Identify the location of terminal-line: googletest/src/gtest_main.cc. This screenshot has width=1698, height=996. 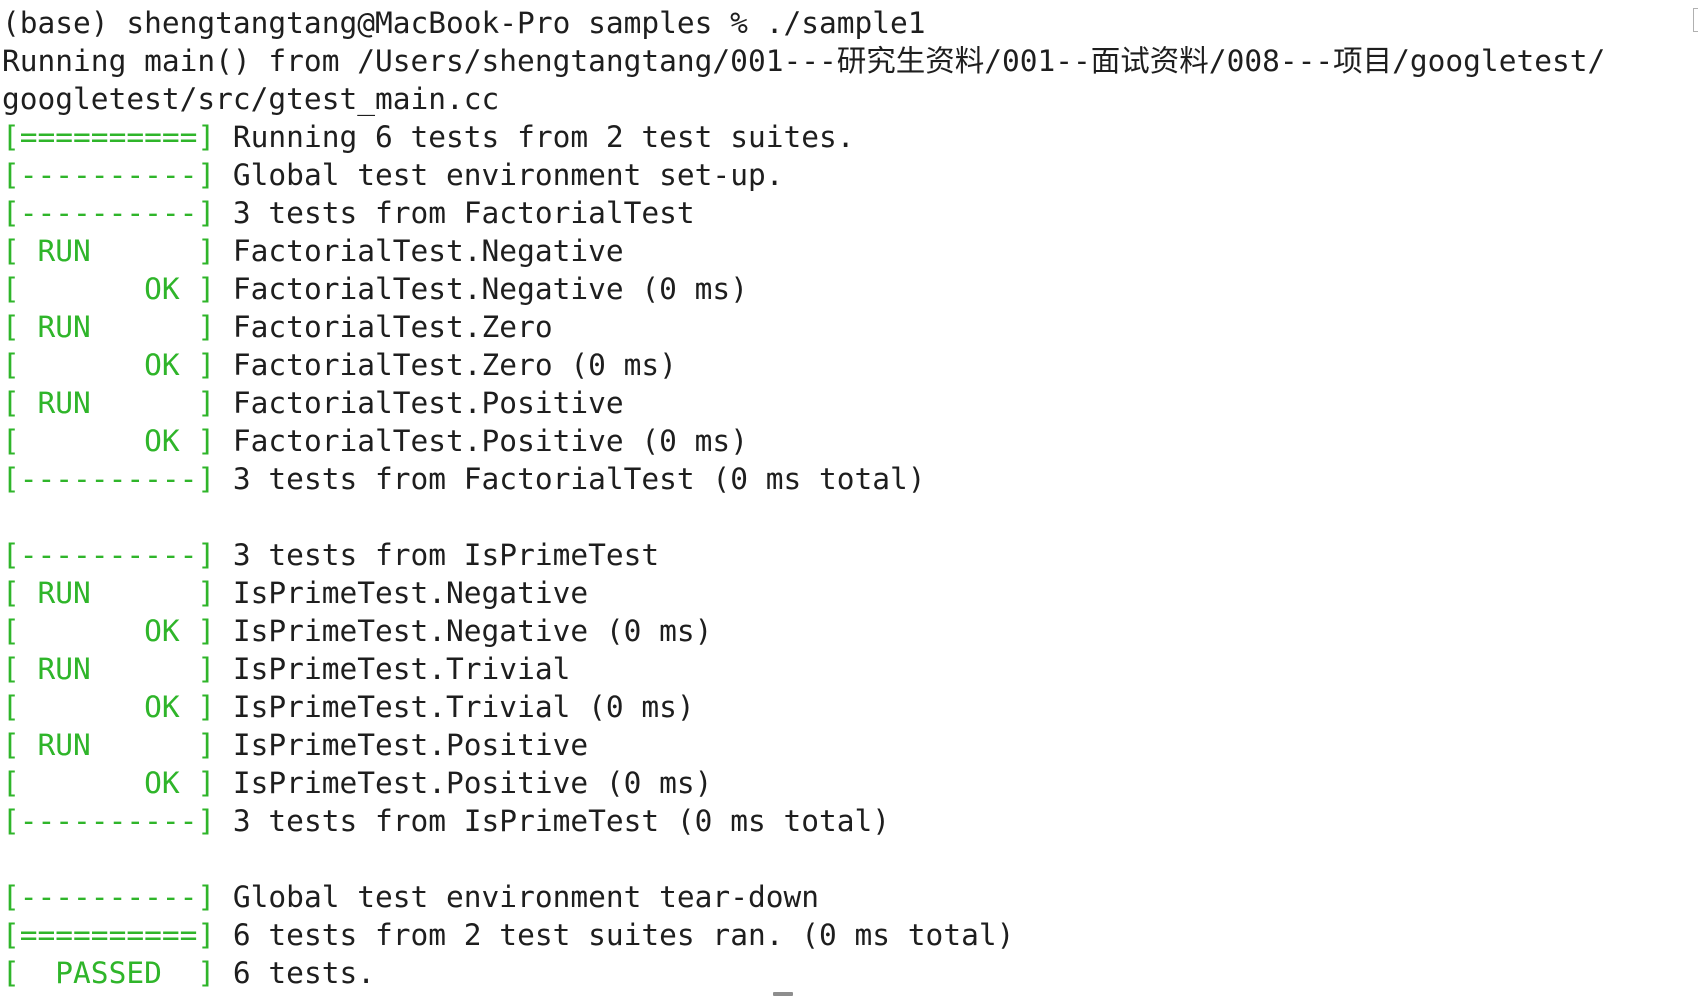
(840, 99).